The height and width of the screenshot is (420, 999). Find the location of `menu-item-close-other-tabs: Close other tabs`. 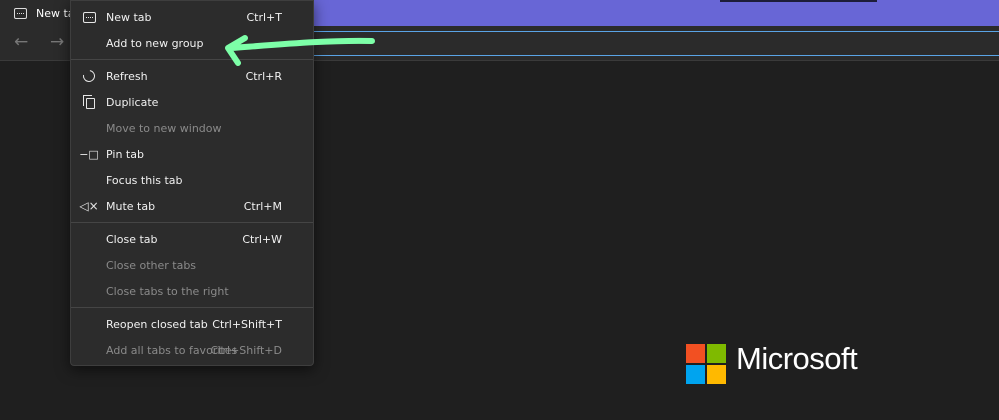

menu-item-close-other-tabs: Close other tabs is located at coordinates (192, 265).